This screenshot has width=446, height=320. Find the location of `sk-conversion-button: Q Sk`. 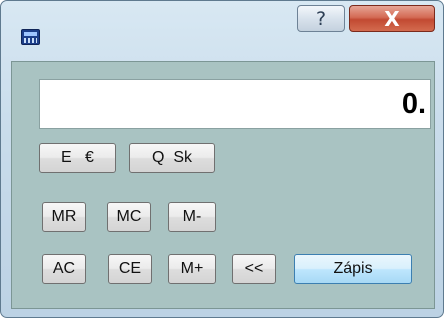

sk-conversion-button: Q Sk is located at coordinates (172, 158).